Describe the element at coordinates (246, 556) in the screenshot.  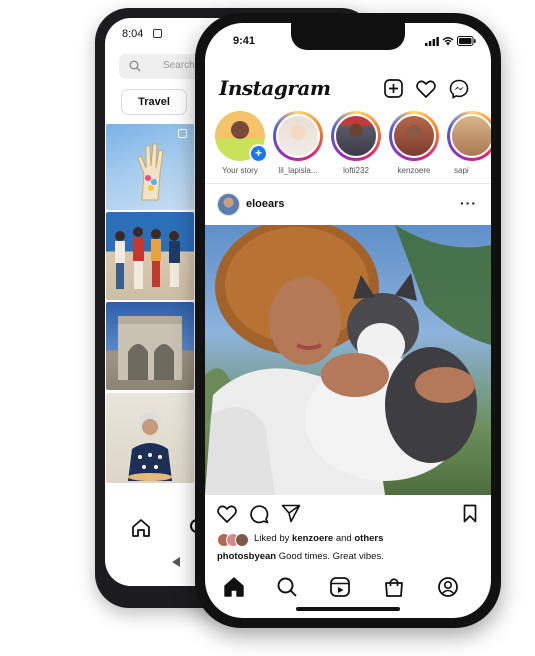
I see `caption-username: photosbyean` at that location.